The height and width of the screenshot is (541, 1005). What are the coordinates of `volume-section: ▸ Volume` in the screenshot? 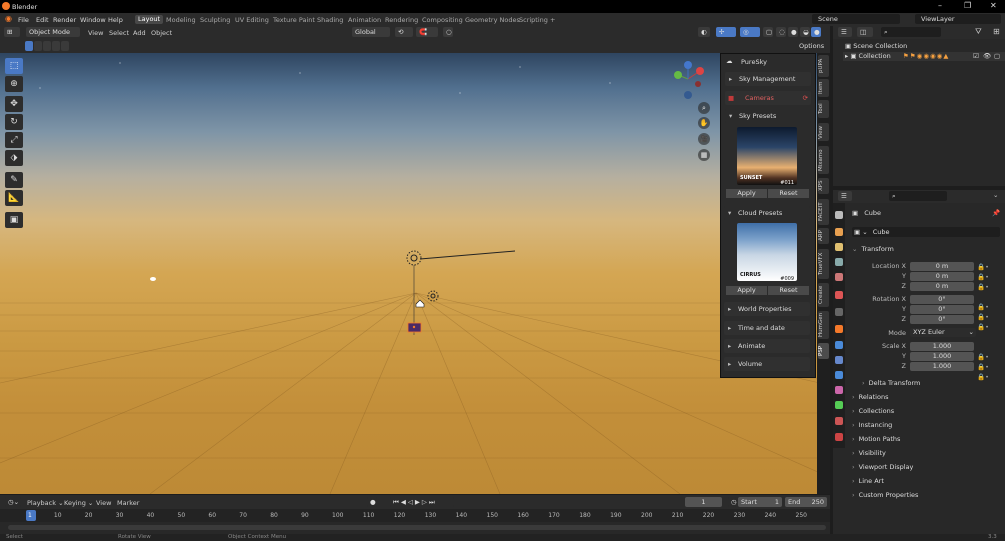 It's located at (767, 364).